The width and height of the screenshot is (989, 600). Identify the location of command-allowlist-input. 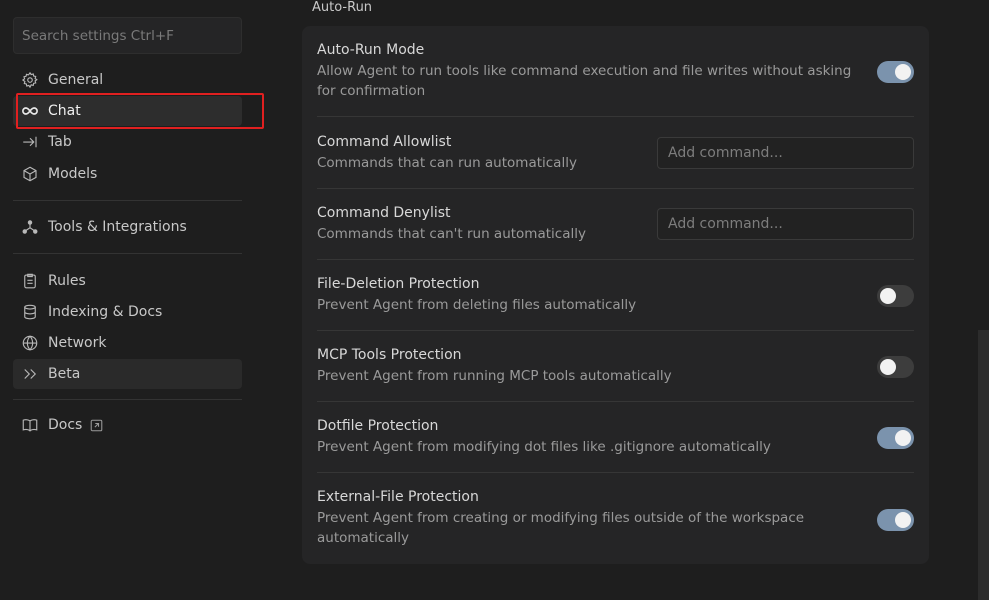
(785, 153).